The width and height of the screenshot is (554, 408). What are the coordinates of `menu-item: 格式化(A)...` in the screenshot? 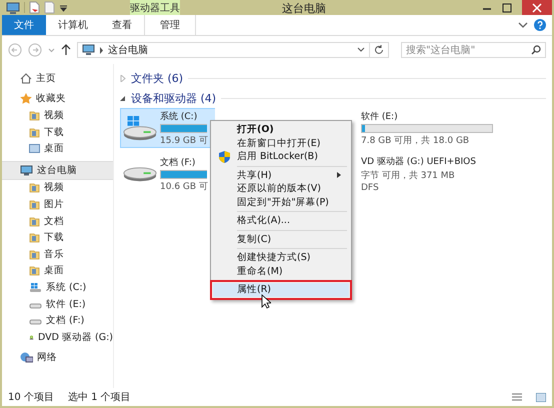 It's located at (281, 221).